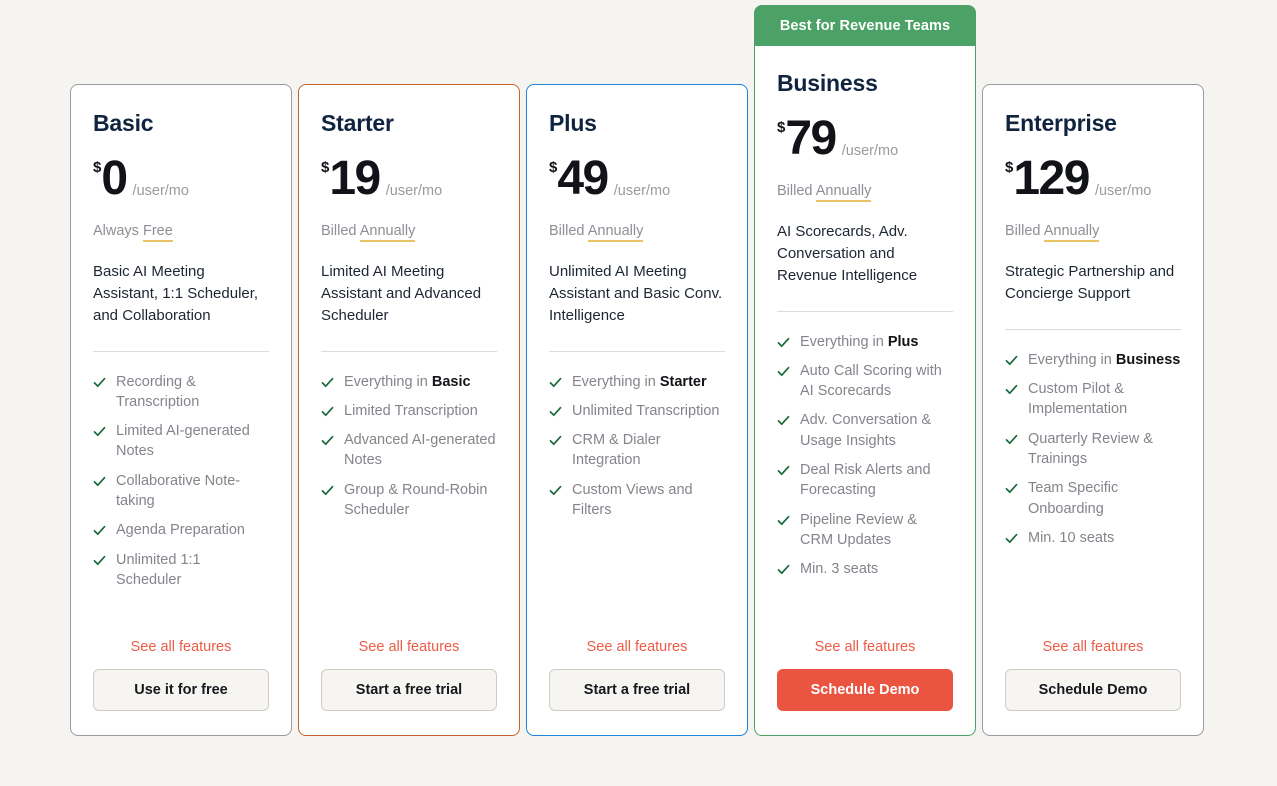 This screenshot has height=786, width=1277. Describe the element at coordinates (114, 179) in the screenshot. I see `price-amount: 0` at that location.